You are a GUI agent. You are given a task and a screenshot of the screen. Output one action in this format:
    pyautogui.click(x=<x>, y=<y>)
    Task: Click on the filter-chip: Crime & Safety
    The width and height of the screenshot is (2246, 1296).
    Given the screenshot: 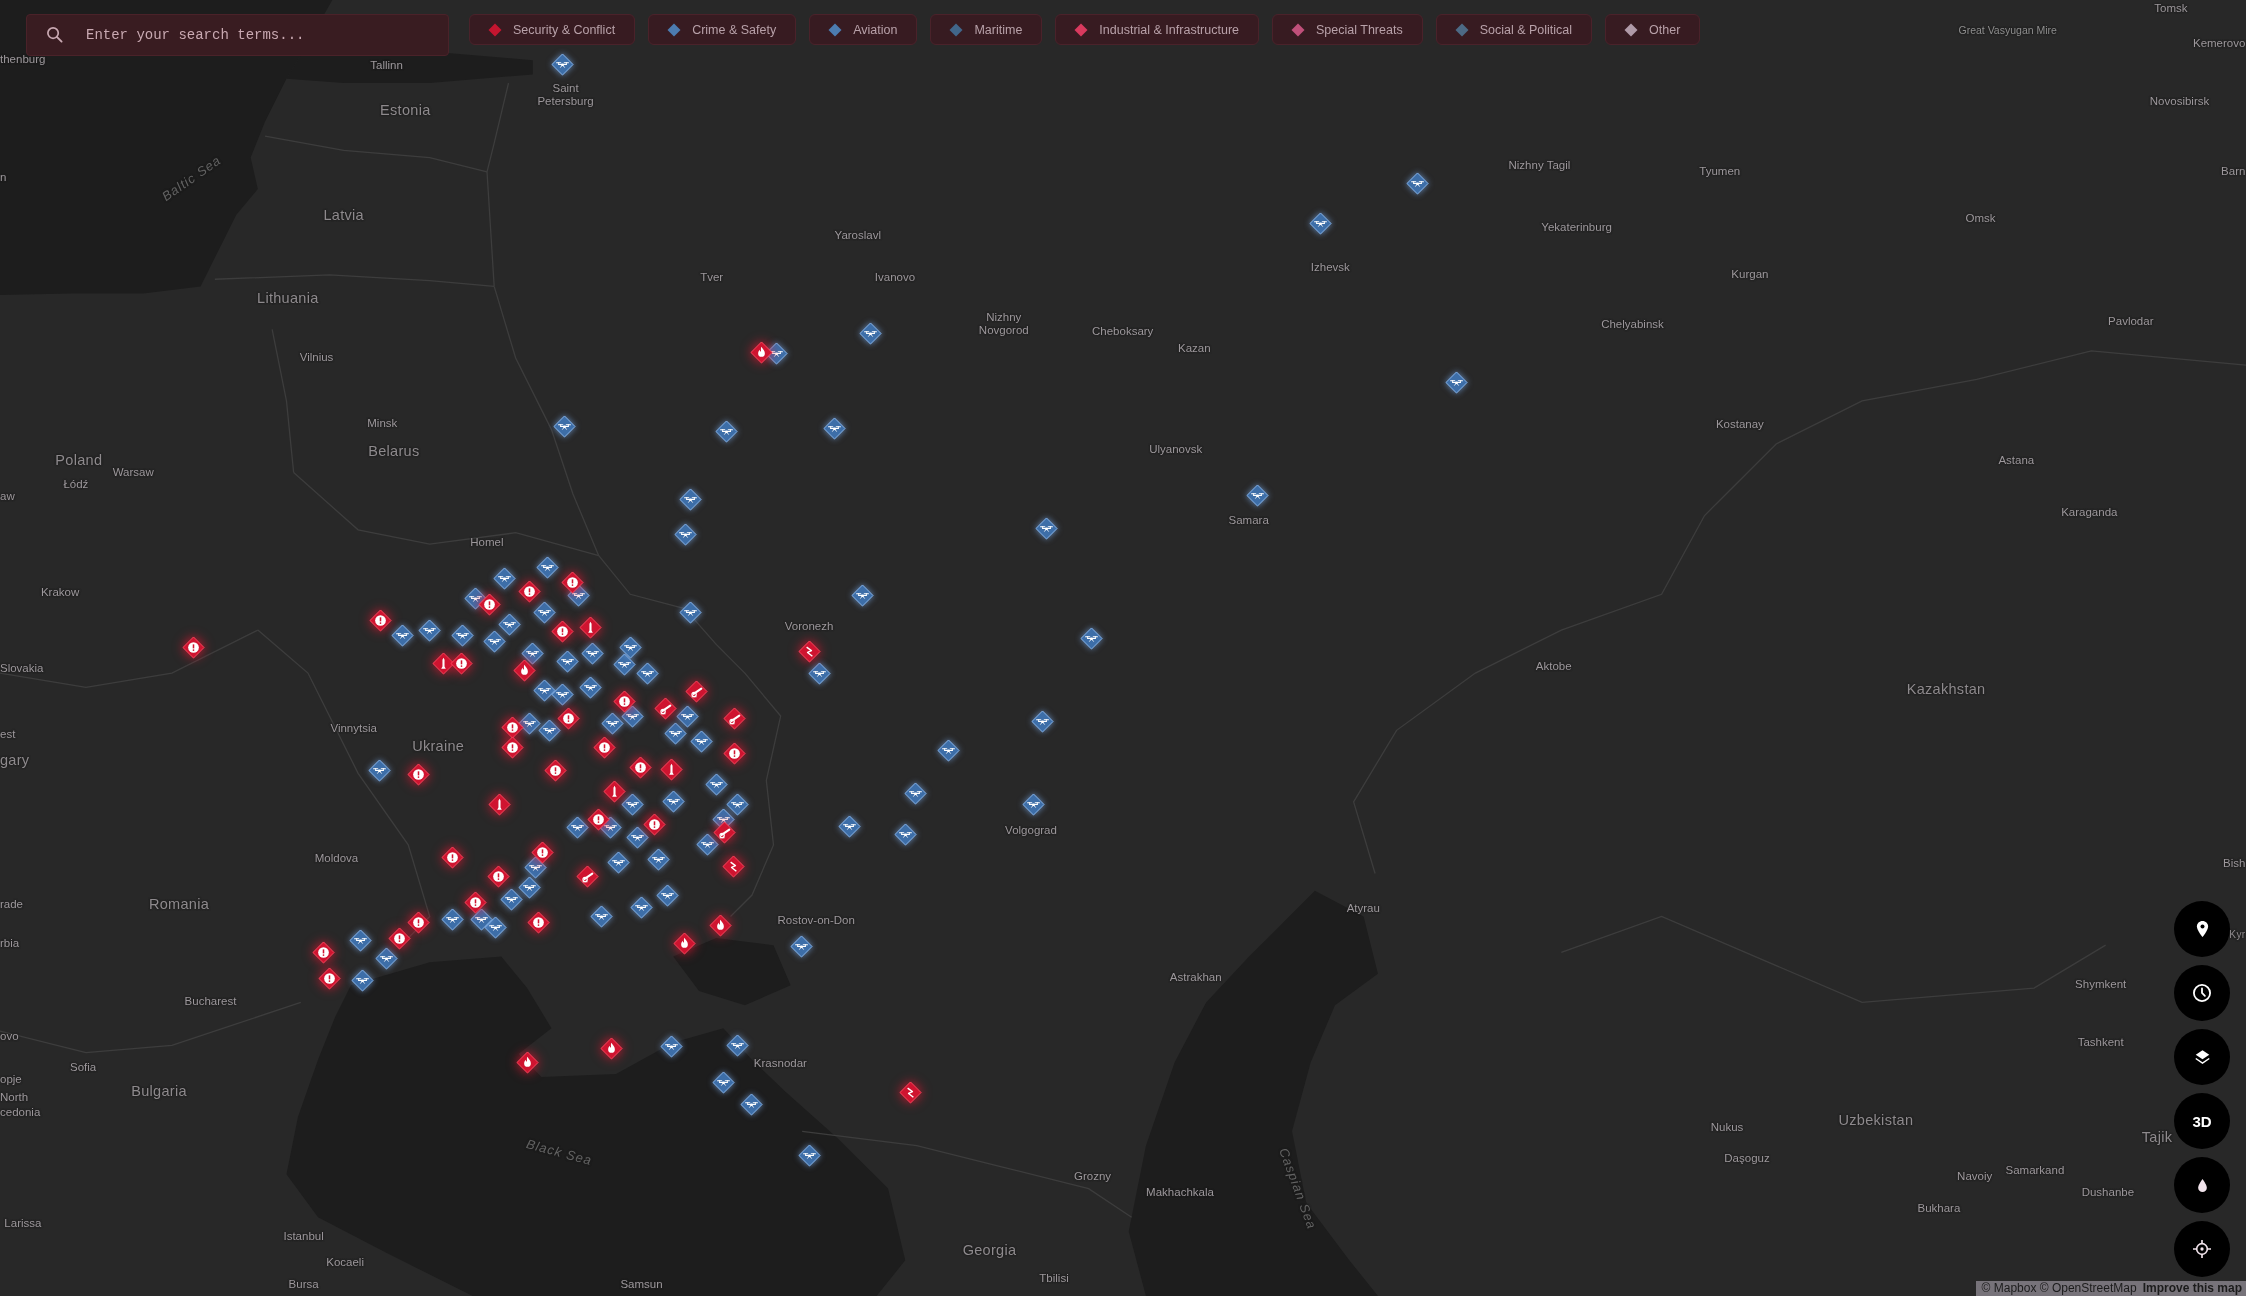 What is the action you would take?
    pyautogui.click(x=722, y=29)
    